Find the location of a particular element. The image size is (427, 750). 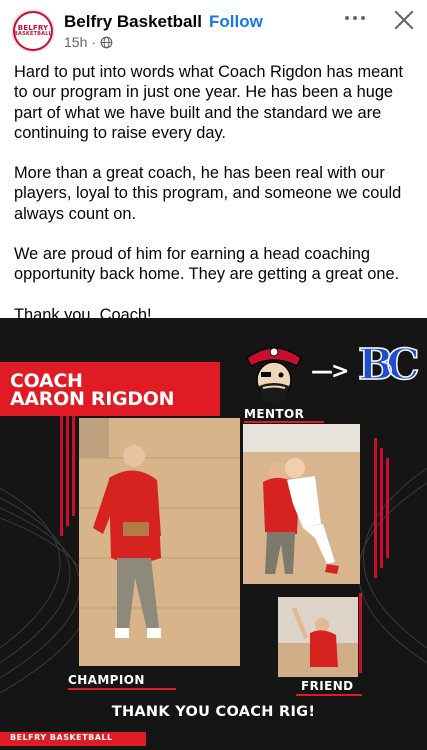

page-name-link: Belfry Basketball is located at coordinates (133, 22).